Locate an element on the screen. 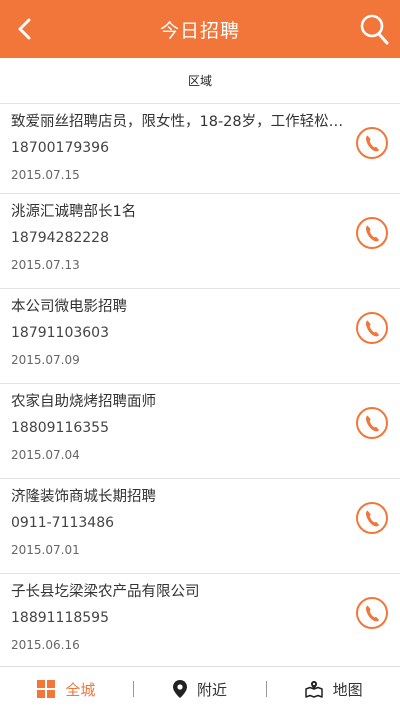 The image size is (400, 711). job-date: 2015.07.01 is located at coordinates (45, 550).